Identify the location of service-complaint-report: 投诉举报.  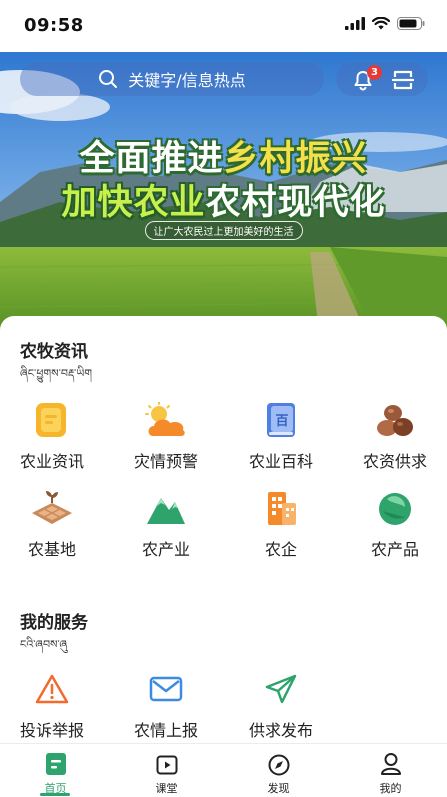
(52, 705).